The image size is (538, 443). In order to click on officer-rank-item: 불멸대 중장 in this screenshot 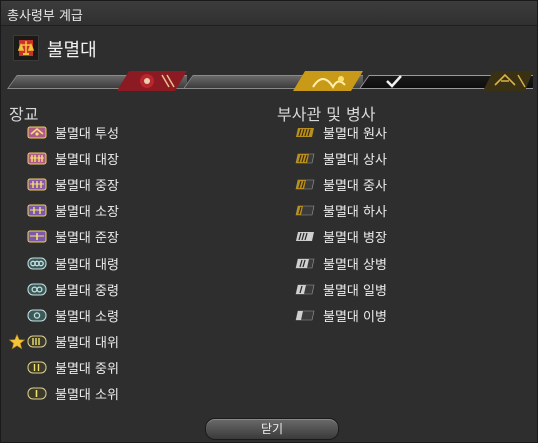, I will do `click(73, 184)`.